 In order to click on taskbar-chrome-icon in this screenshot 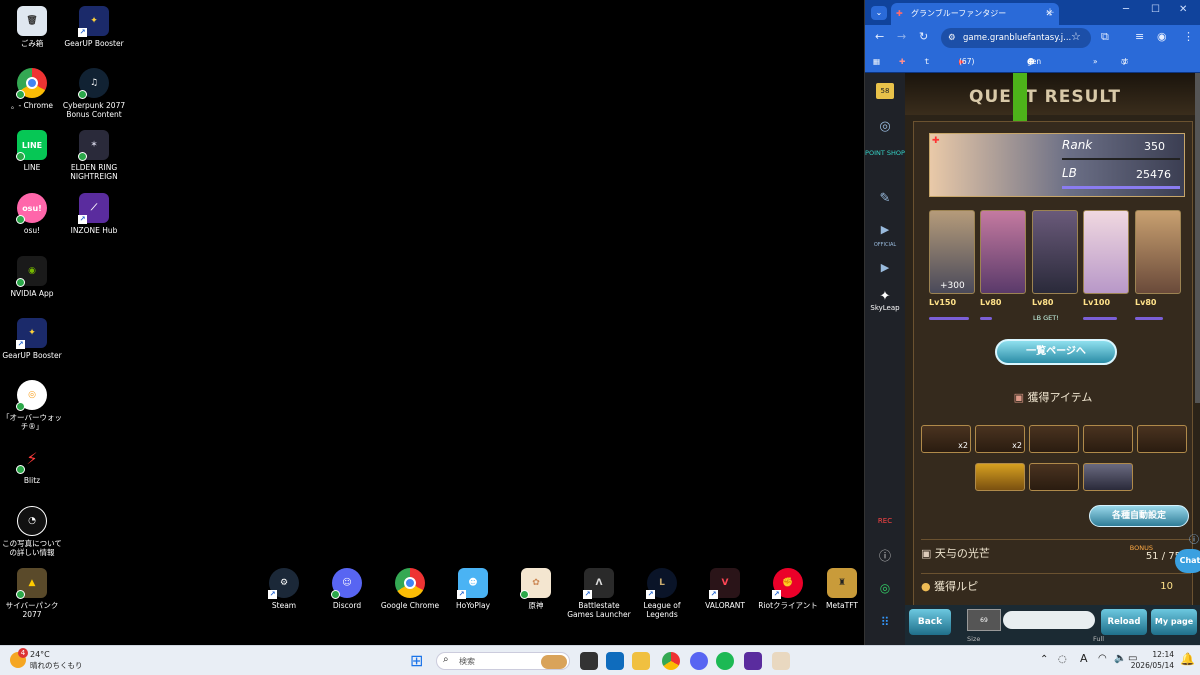, I will do `click(671, 661)`.